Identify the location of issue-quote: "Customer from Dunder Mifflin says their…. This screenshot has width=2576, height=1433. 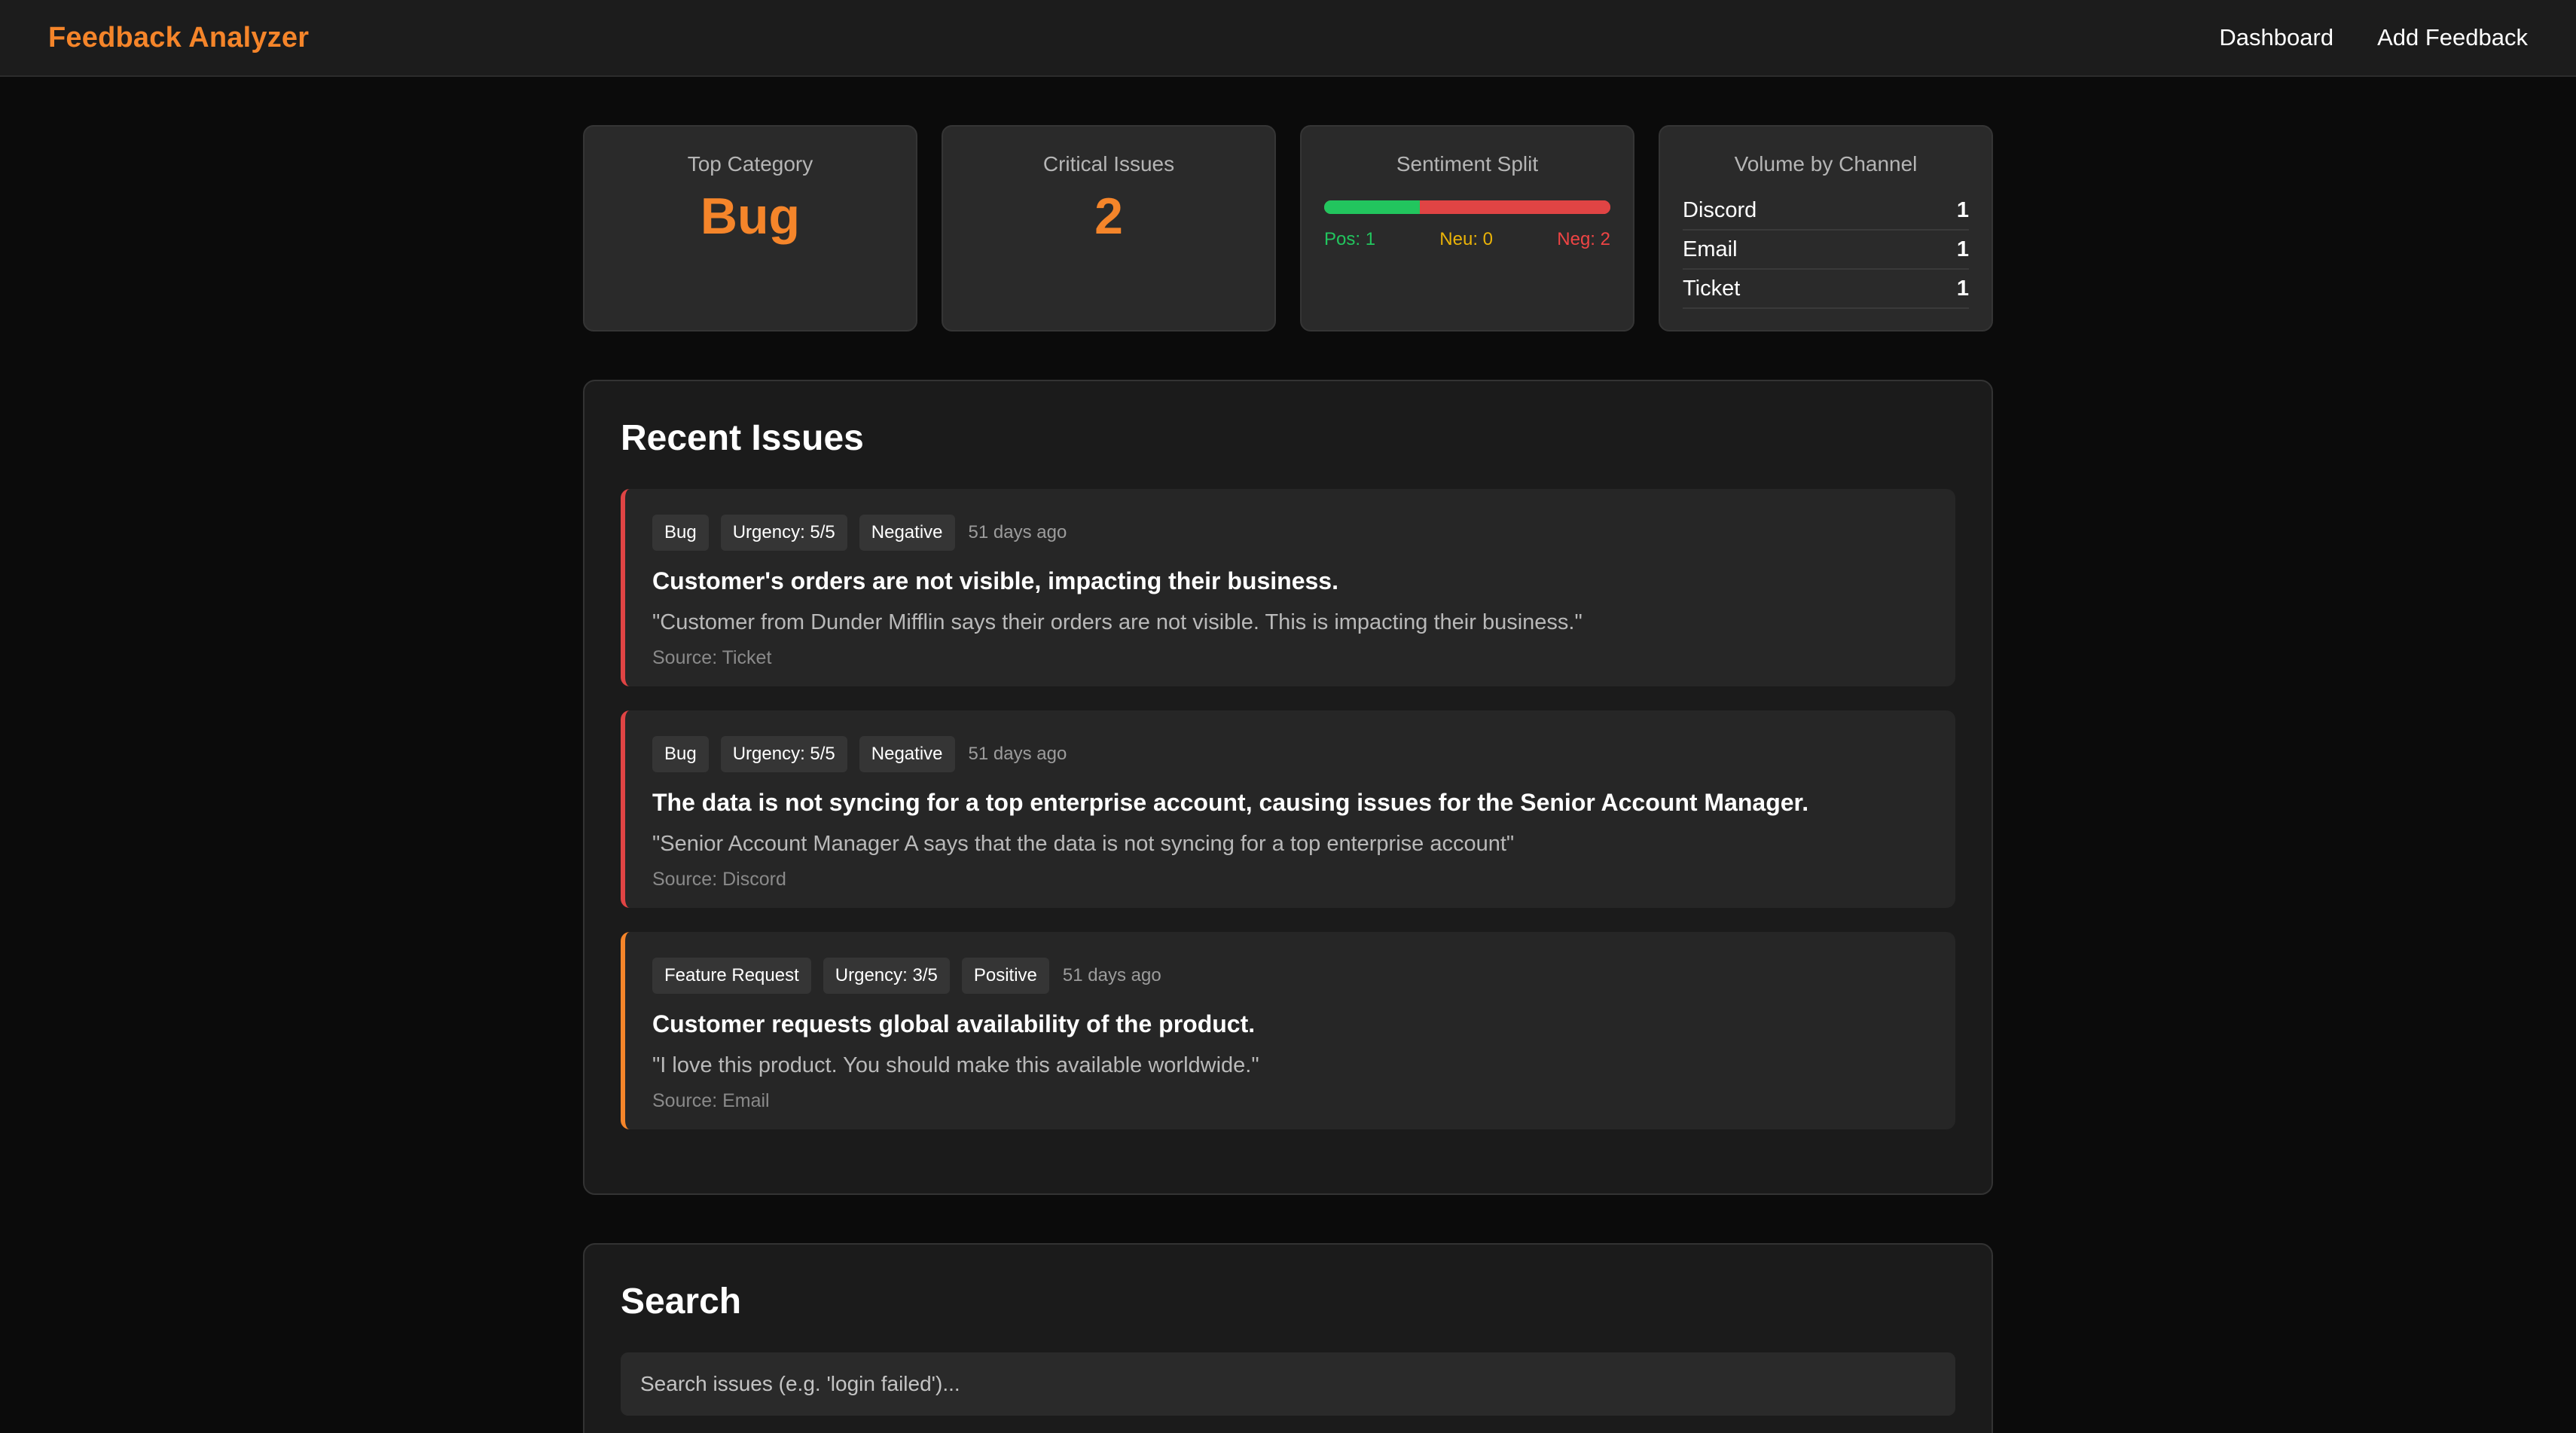
(1118, 622).